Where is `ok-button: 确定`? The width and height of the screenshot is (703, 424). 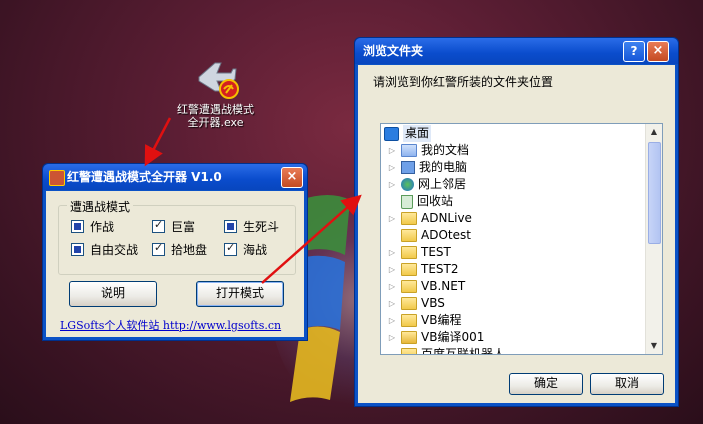 ok-button: 确定 is located at coordinates (546, 384).